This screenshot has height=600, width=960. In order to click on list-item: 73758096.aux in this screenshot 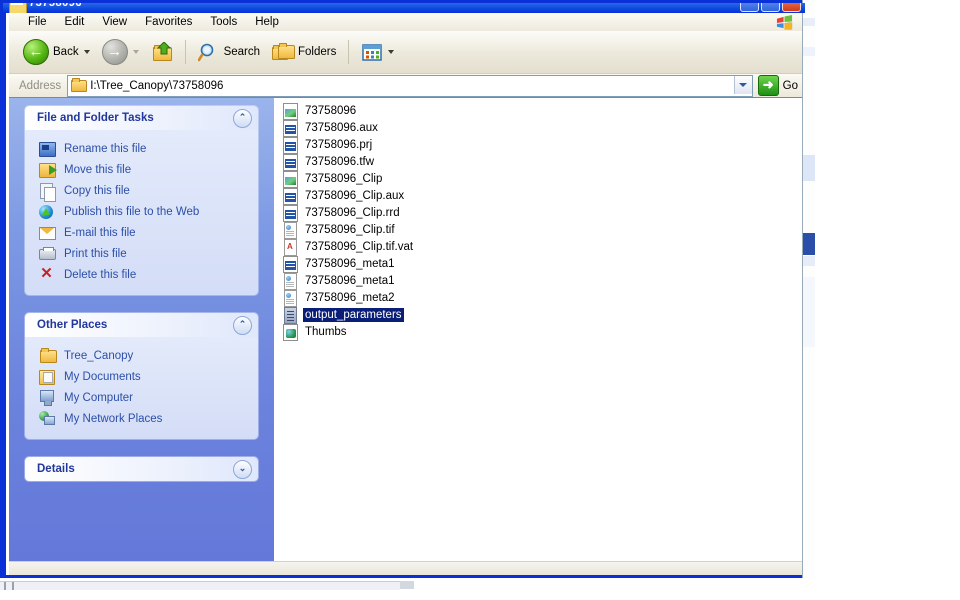, I will do `click(540, 128)`.